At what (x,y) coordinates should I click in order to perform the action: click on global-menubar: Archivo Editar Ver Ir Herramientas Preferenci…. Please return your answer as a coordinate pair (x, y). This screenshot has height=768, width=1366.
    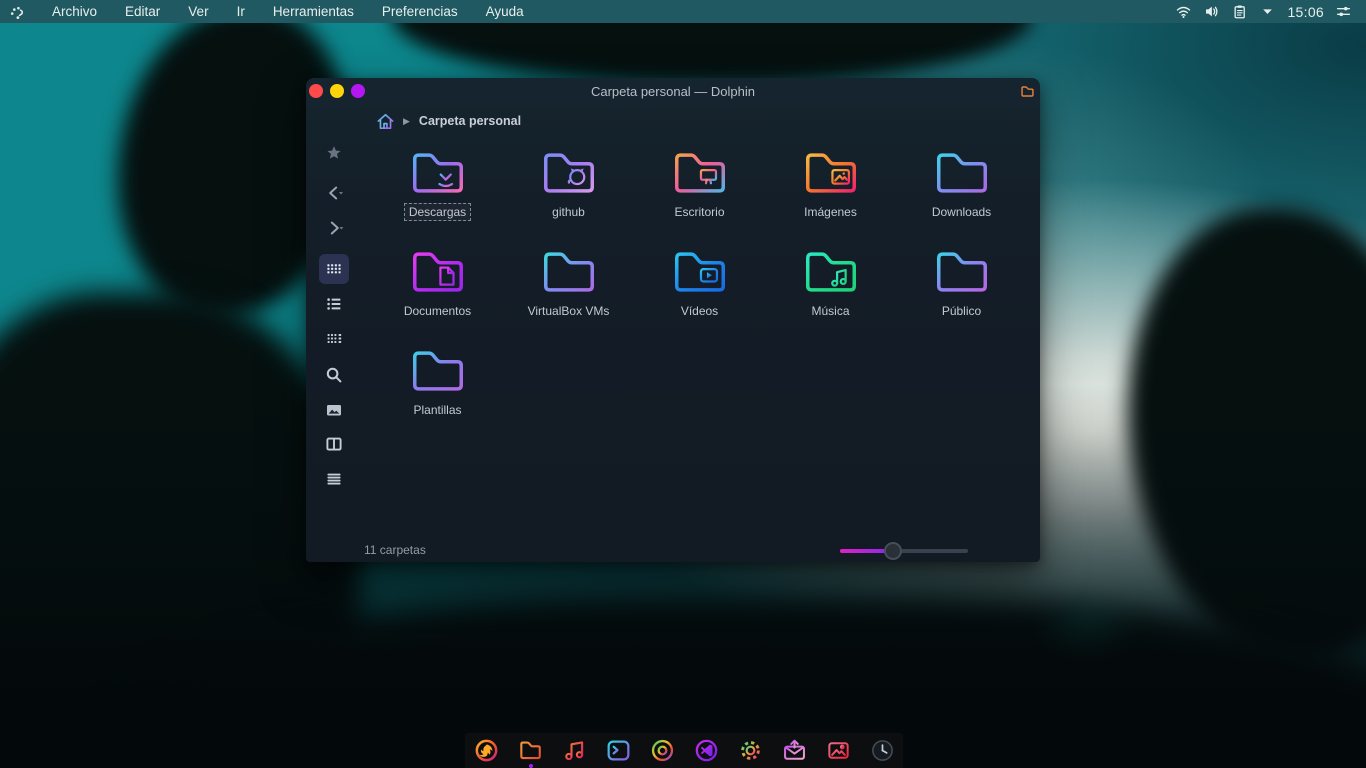
    Looking at the image, I should click on (683, 11).